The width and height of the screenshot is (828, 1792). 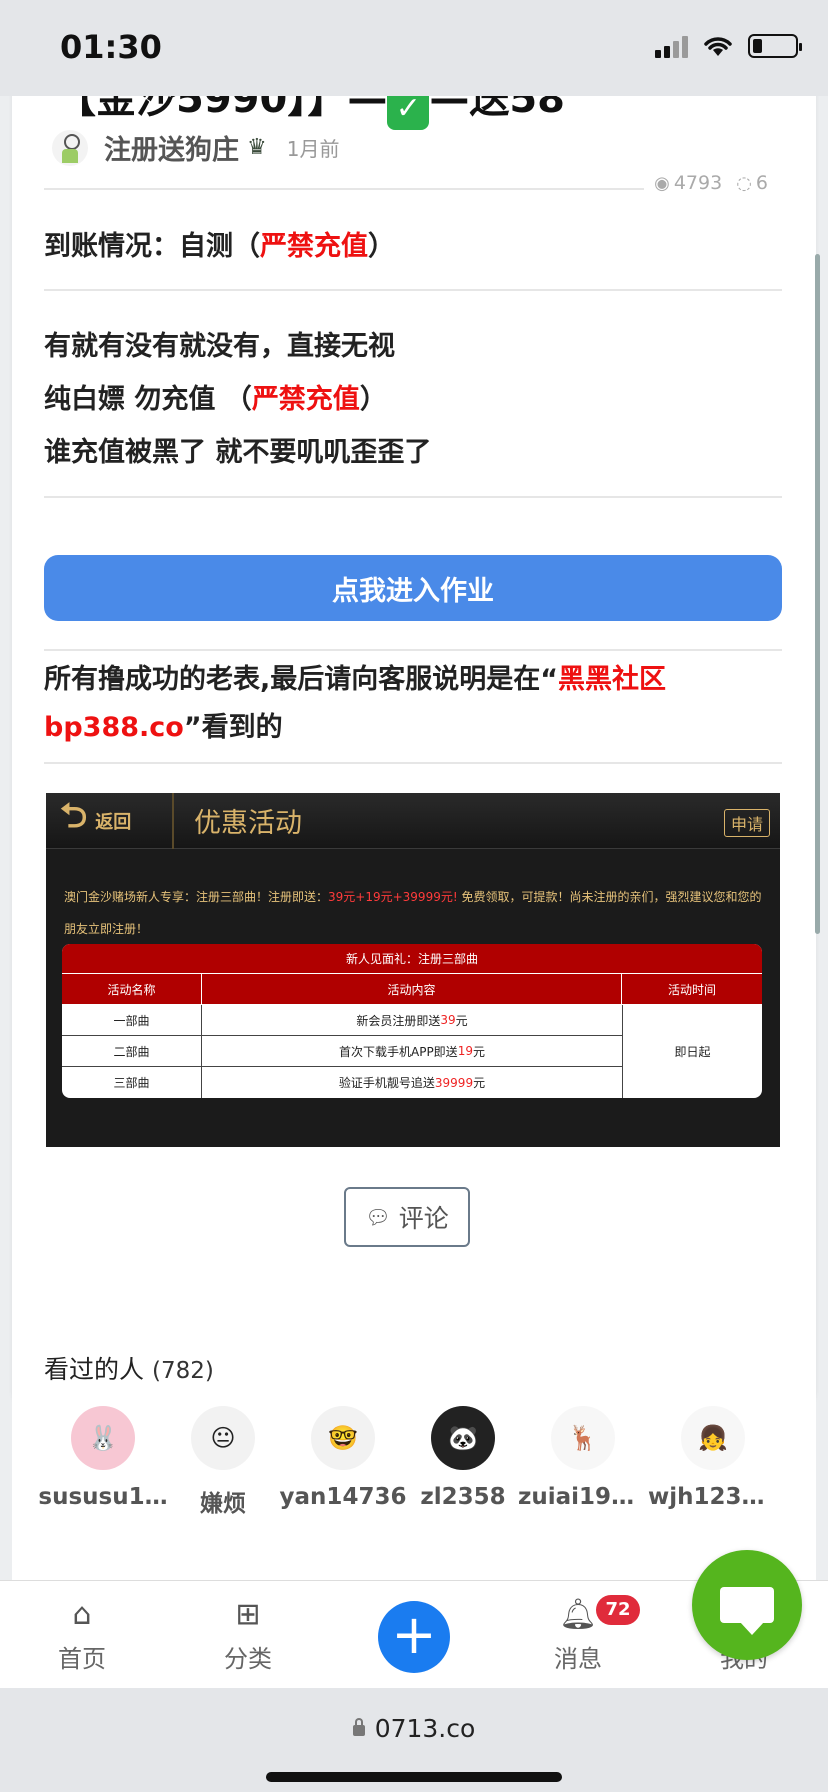 I want to click on url-text: 0713.co, so click(x=425, y=1728).